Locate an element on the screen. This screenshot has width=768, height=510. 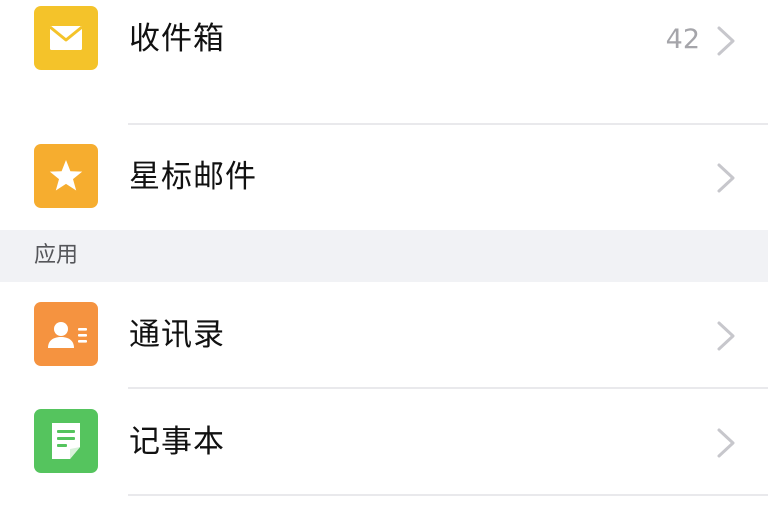
apps-section-header: 应用 is located at coordinates (384, 256).